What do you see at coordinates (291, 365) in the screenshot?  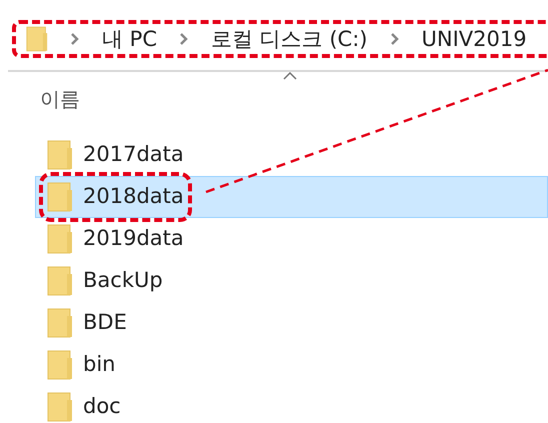 I see `file-row: bin` at bounding box center [291, 365].